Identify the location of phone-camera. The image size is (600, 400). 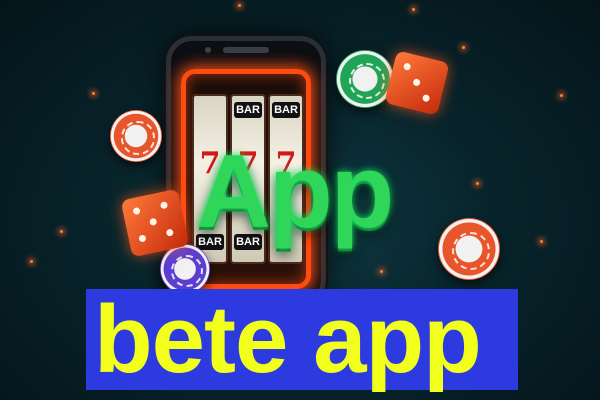
(208, 50).